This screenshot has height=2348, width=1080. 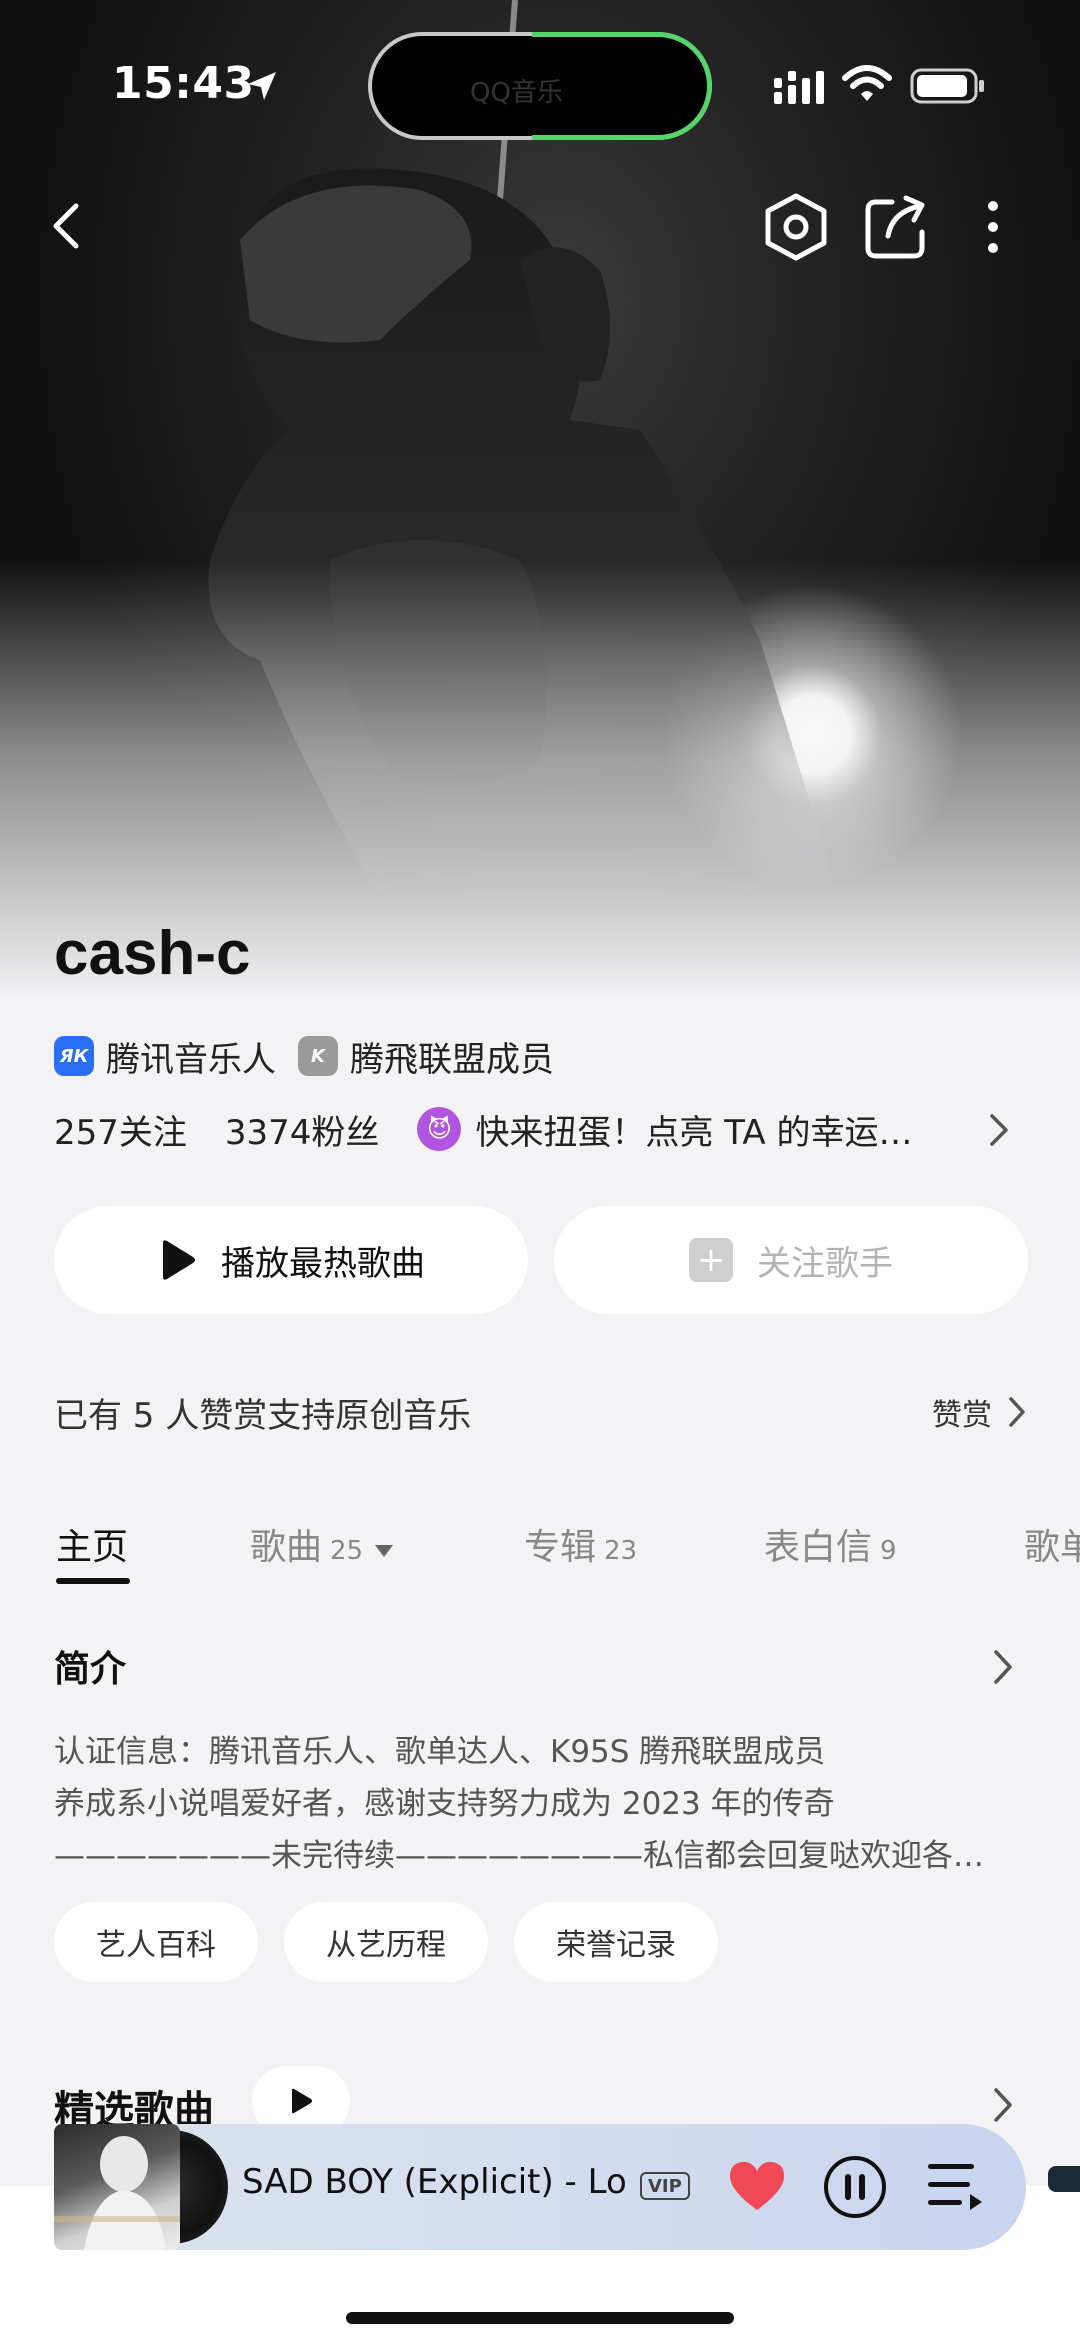 What do you see at coordinates (1064, 2179) in the screenshot?
I see `side-edge-tab` at bounding box center [1064, 2179].